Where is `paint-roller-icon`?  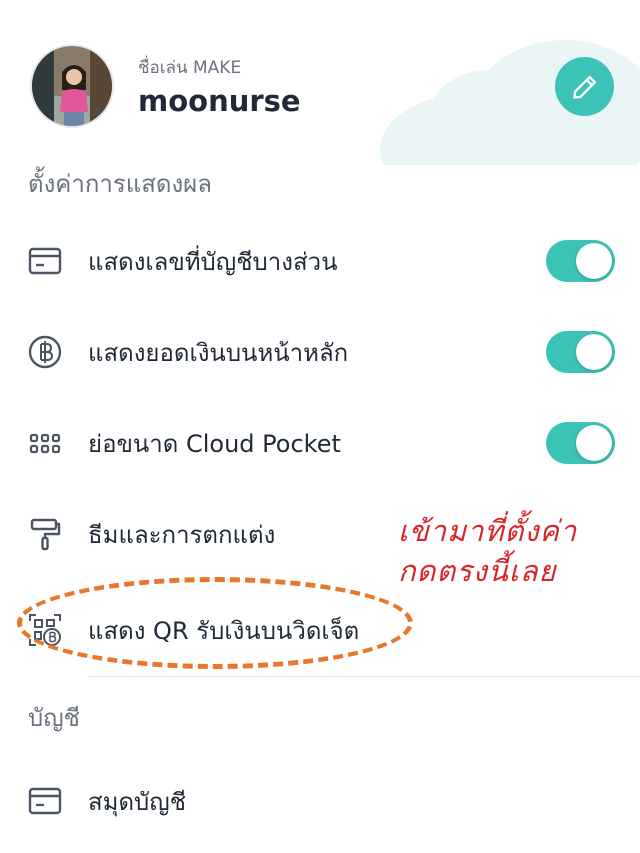 paint-roller-icon is located at coordinates (45, 534).